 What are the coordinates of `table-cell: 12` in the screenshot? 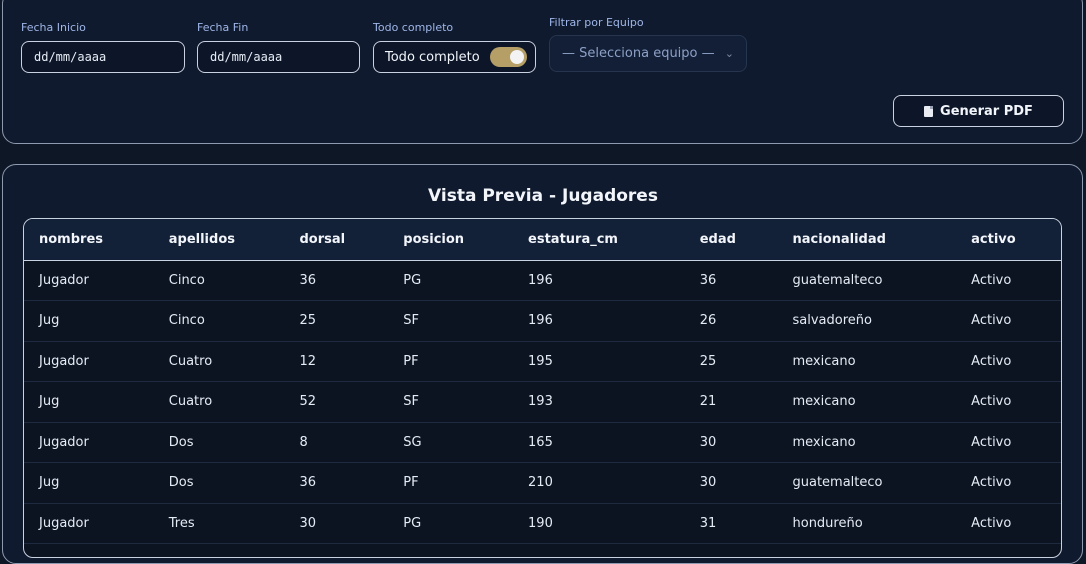 It's located at (308, 361).